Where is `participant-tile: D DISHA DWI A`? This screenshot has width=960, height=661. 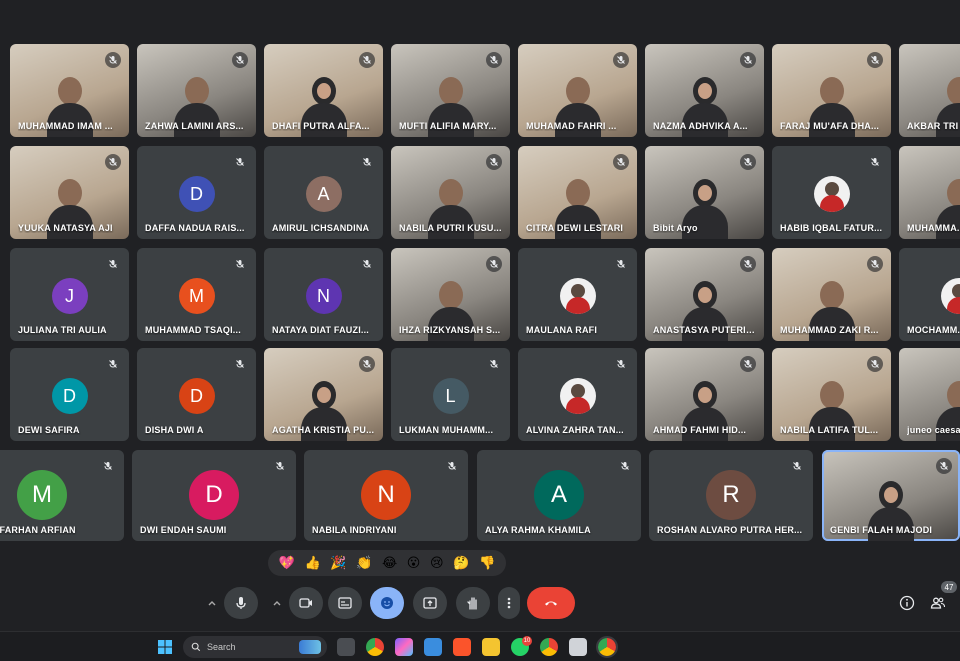 participant-tile: D DISHA DWI A is located at coordinates (196, 394).